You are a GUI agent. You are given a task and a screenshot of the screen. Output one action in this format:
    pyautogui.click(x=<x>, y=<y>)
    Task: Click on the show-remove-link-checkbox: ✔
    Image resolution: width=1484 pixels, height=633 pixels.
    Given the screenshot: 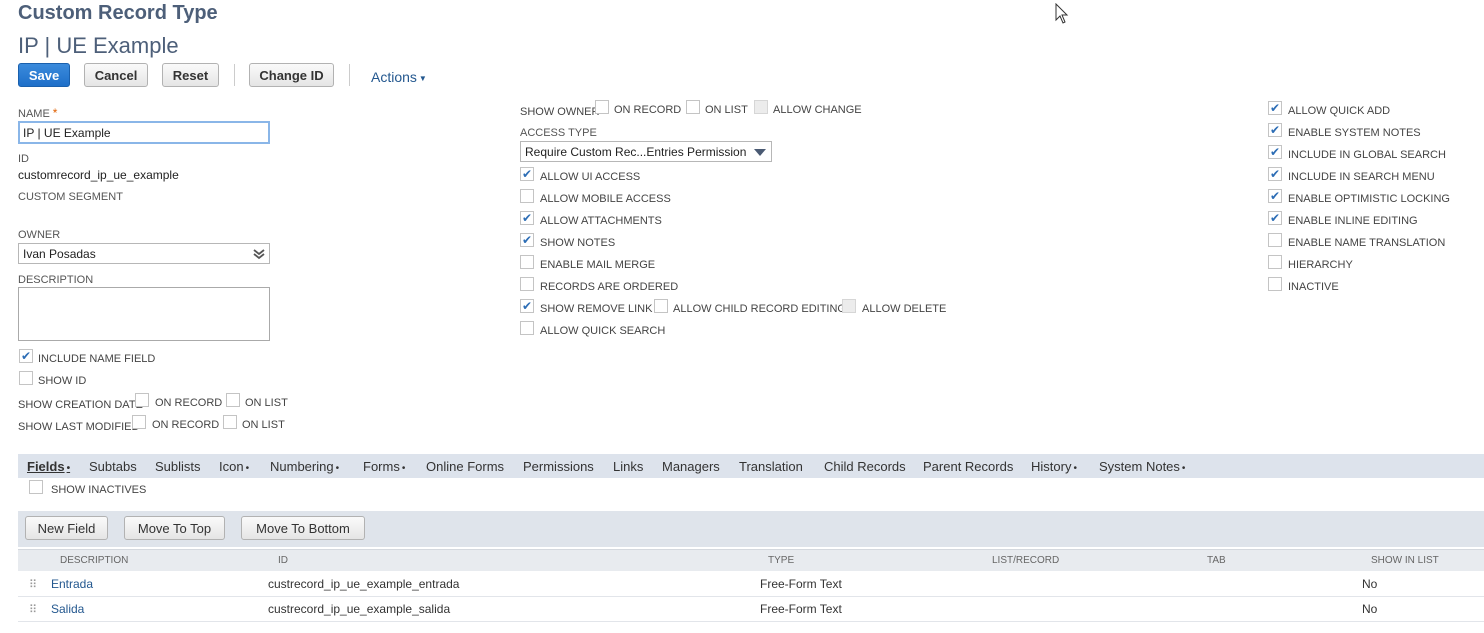 What is the action you would take?
    pyautogui.click(x=527, y=306)
    